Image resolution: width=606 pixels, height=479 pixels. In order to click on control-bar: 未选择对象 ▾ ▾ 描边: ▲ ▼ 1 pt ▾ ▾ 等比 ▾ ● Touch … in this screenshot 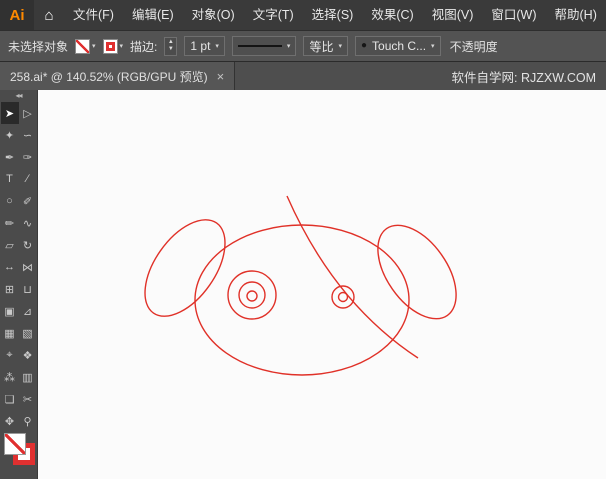, I will do `click(303, 46)`.